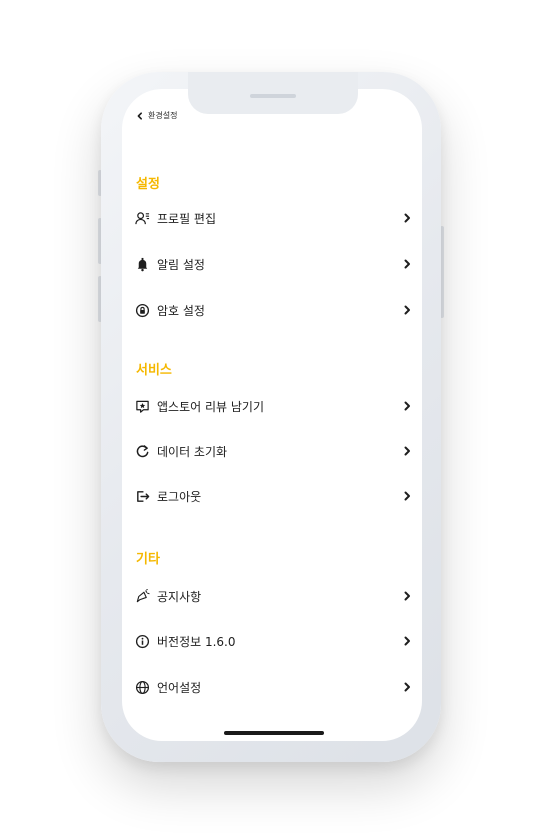  Describe the element at coordinates (148, 184) in the screenshot. I see `section-title-settings: 설정` at that location.